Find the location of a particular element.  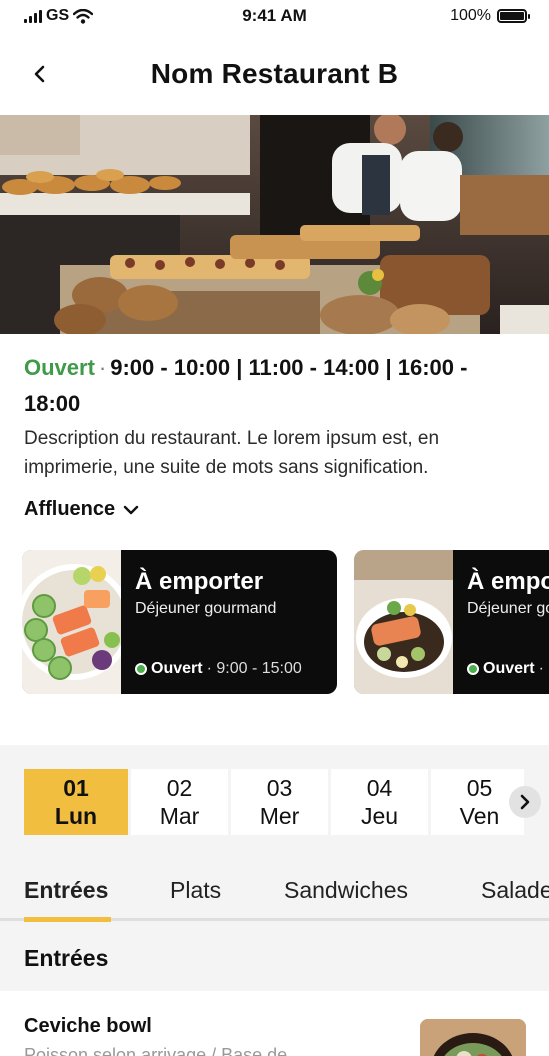

status-right: 100% is located at coordinates (490, 16).